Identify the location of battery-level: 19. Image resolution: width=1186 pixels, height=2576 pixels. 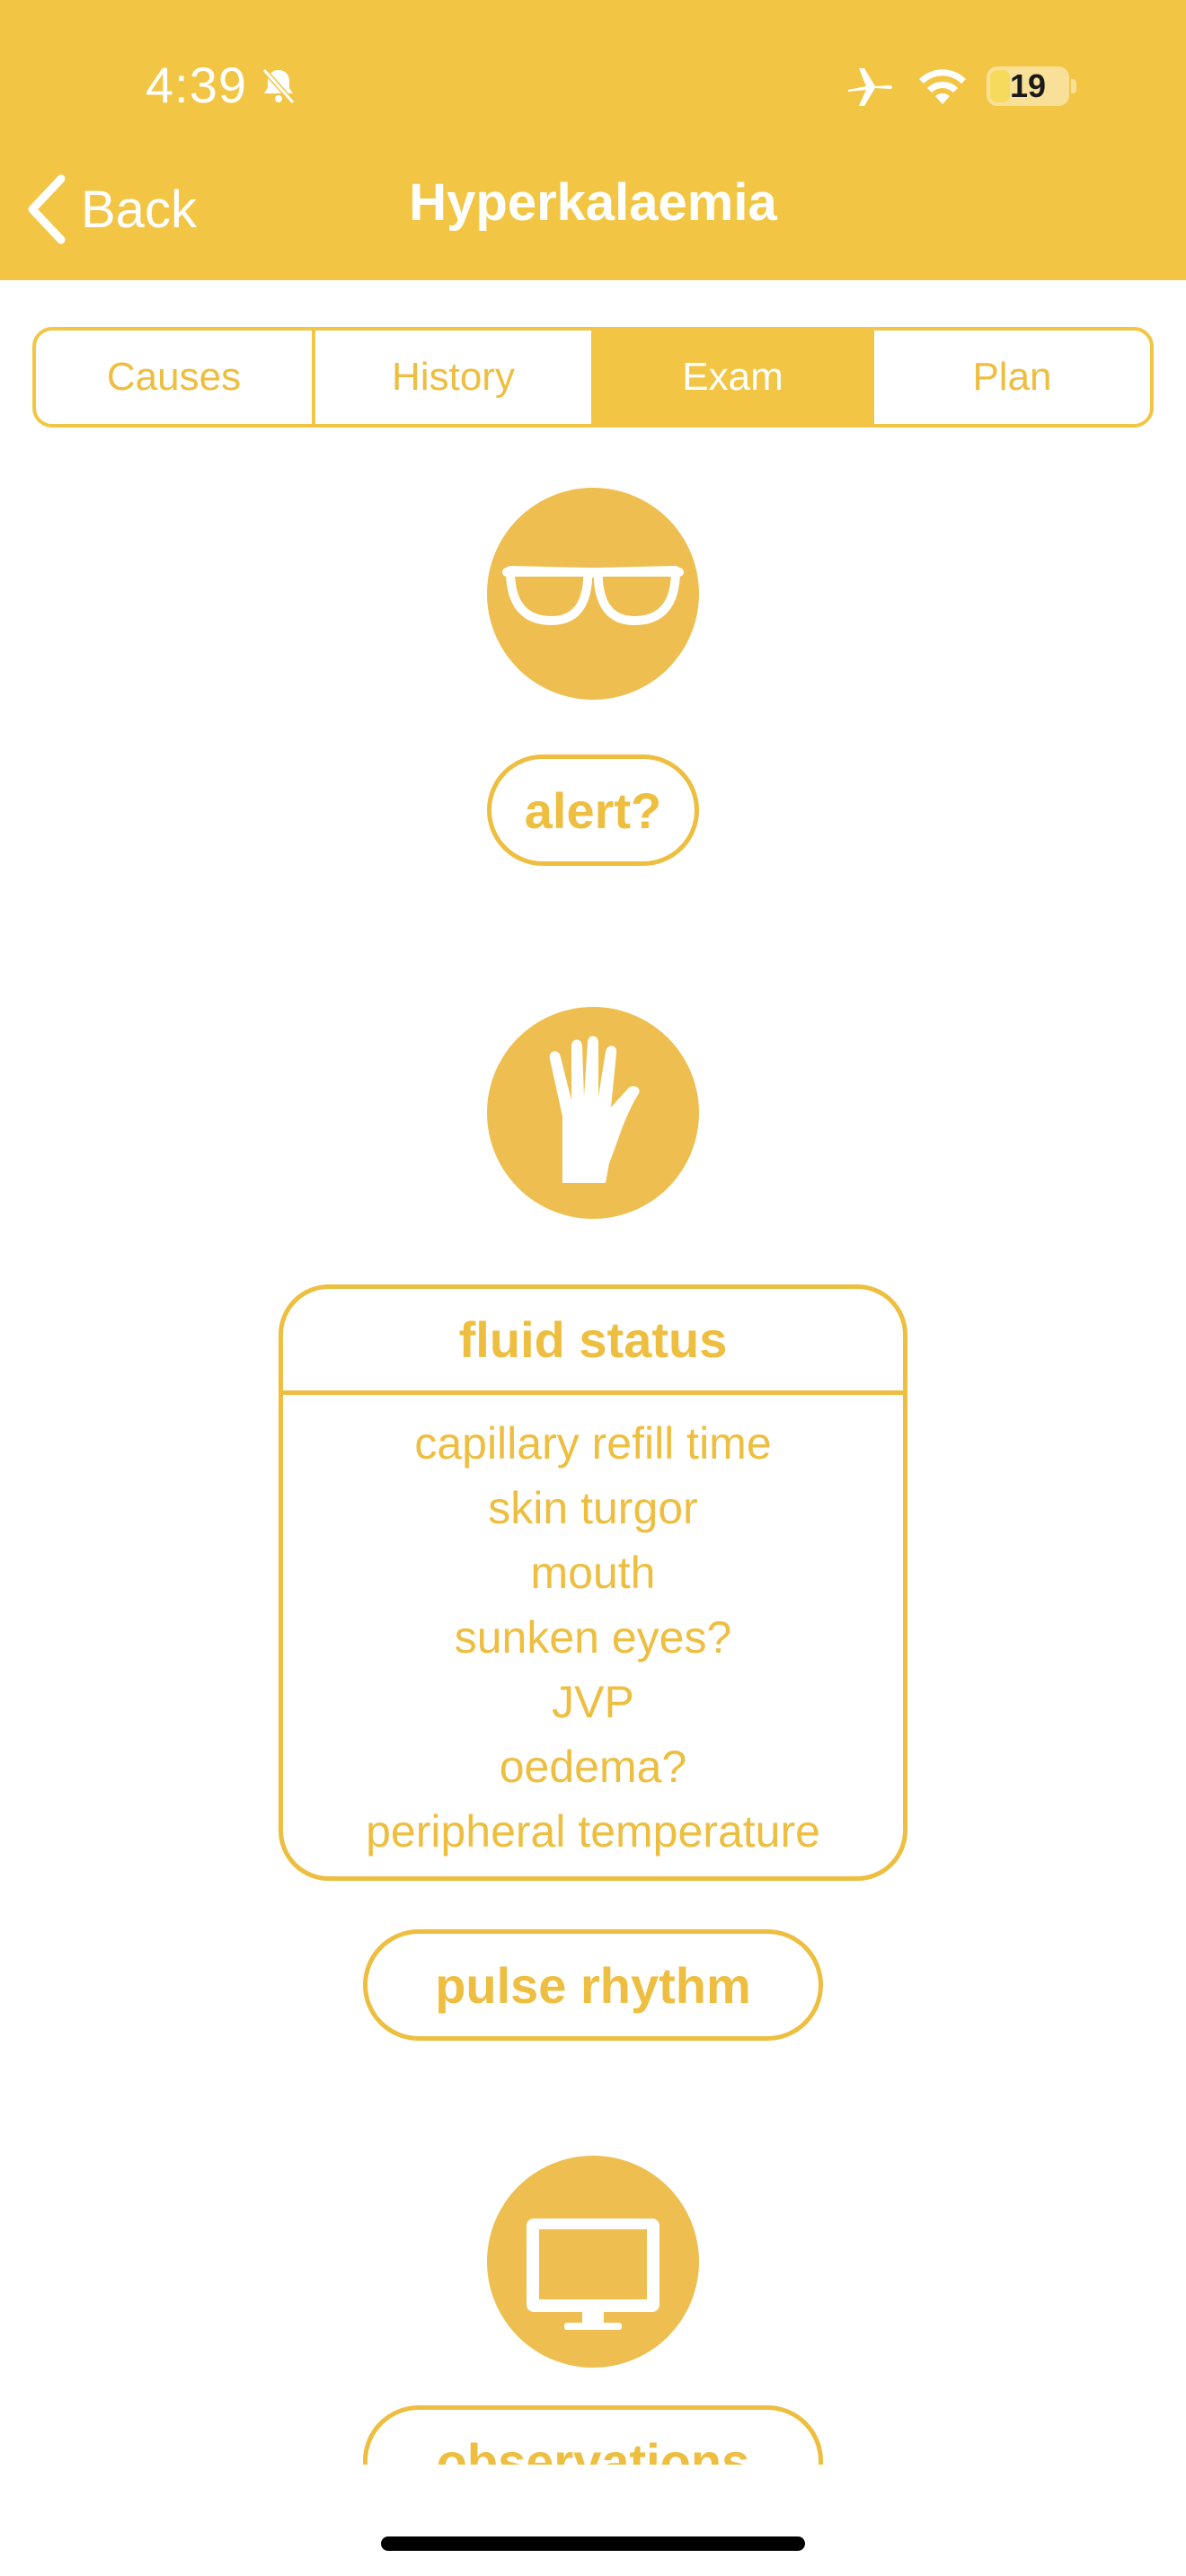
(1028, 85).